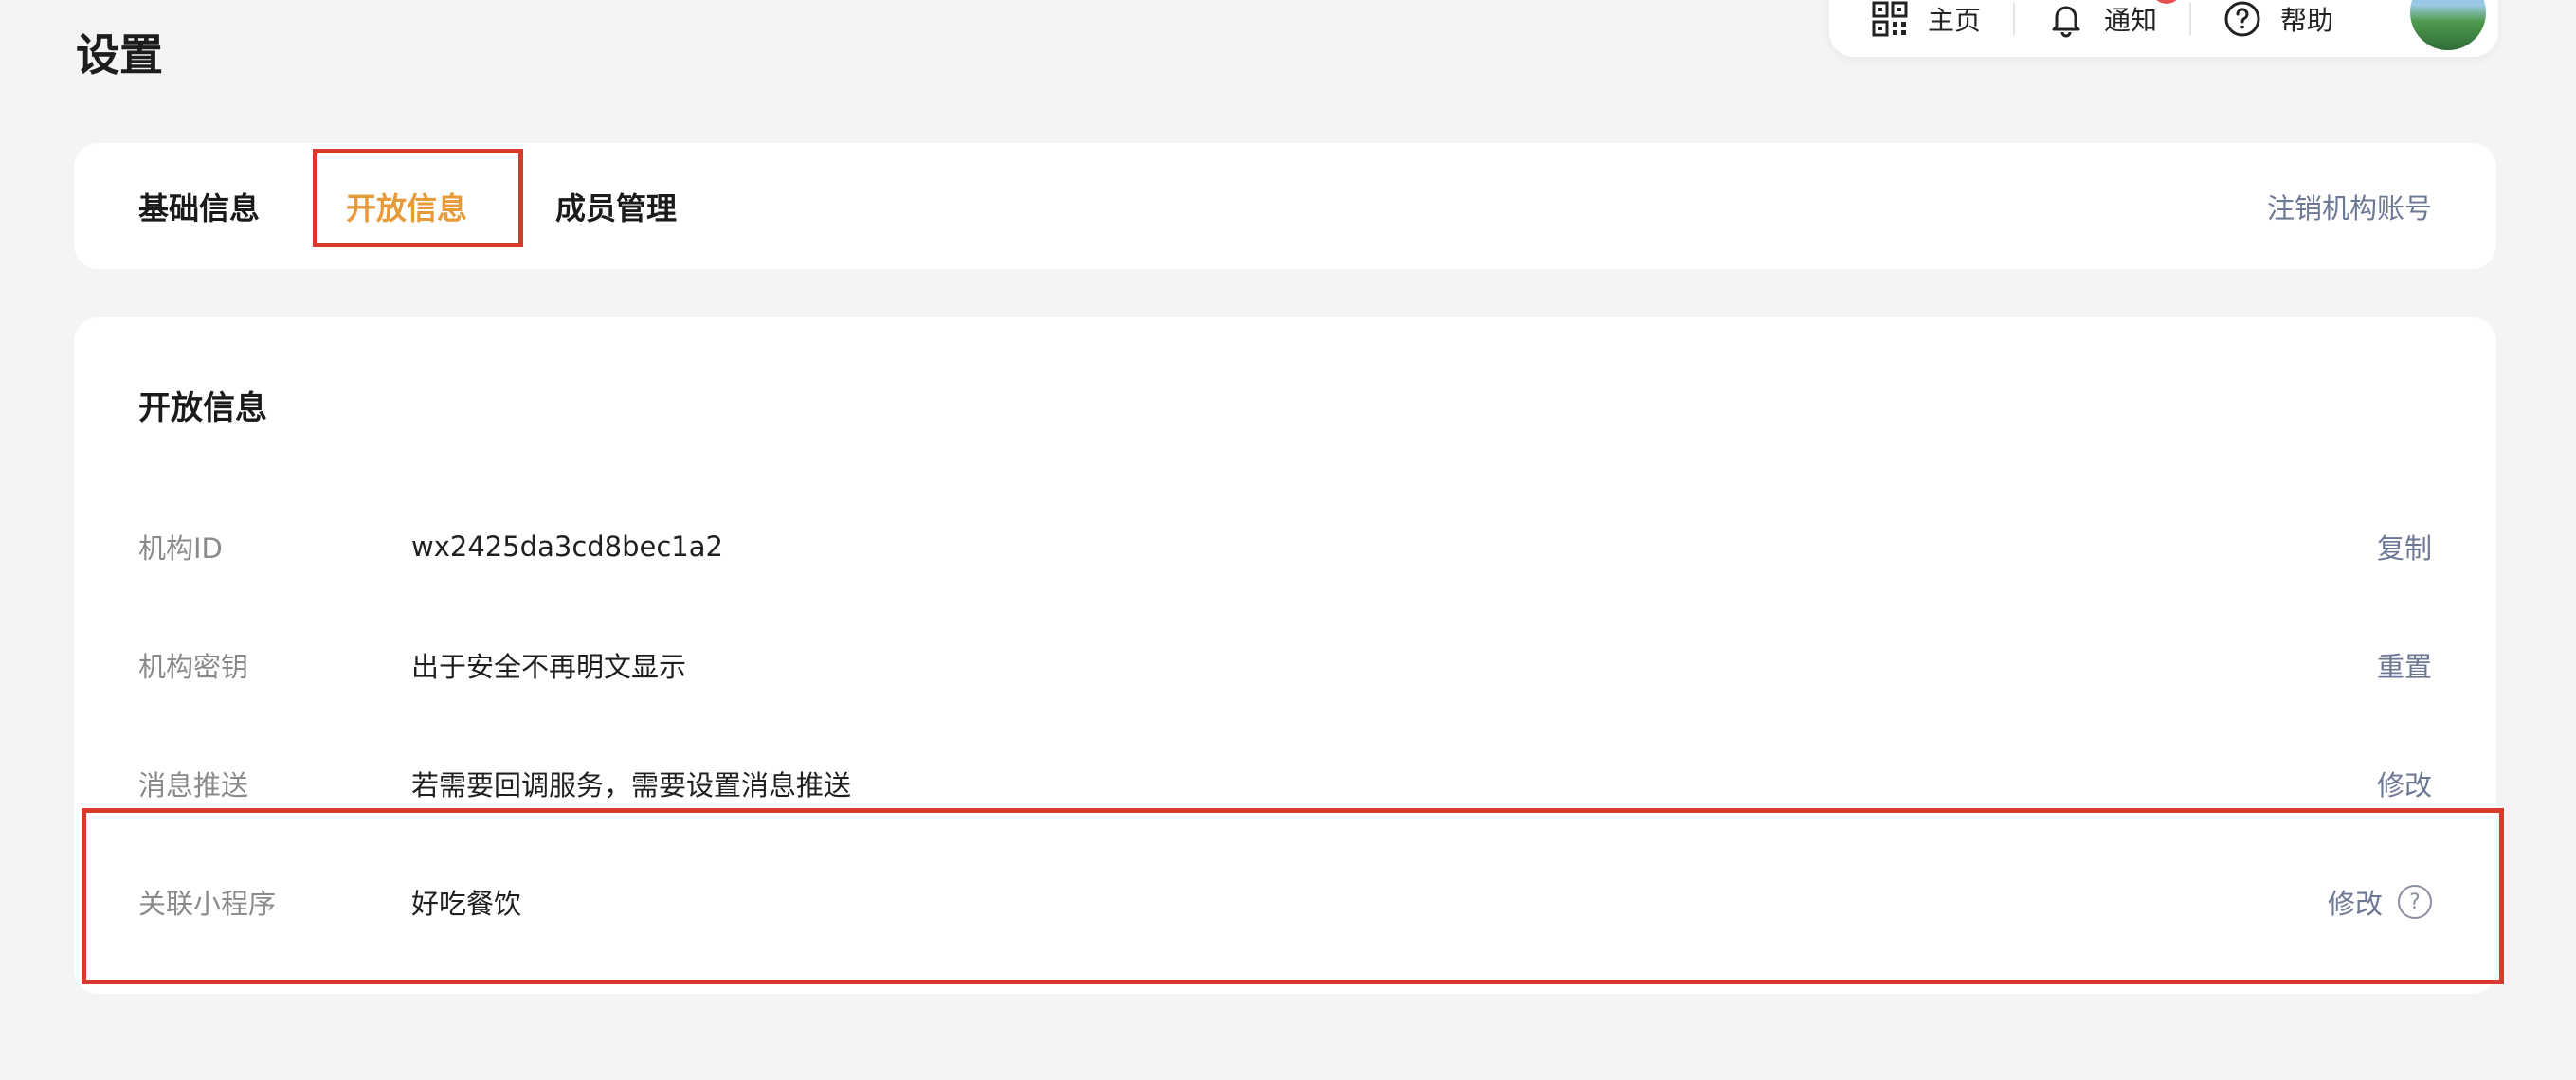 This screenshot has height=1080, width=2576. I want to click on row-label: 关联小程序, so click(207, 904).